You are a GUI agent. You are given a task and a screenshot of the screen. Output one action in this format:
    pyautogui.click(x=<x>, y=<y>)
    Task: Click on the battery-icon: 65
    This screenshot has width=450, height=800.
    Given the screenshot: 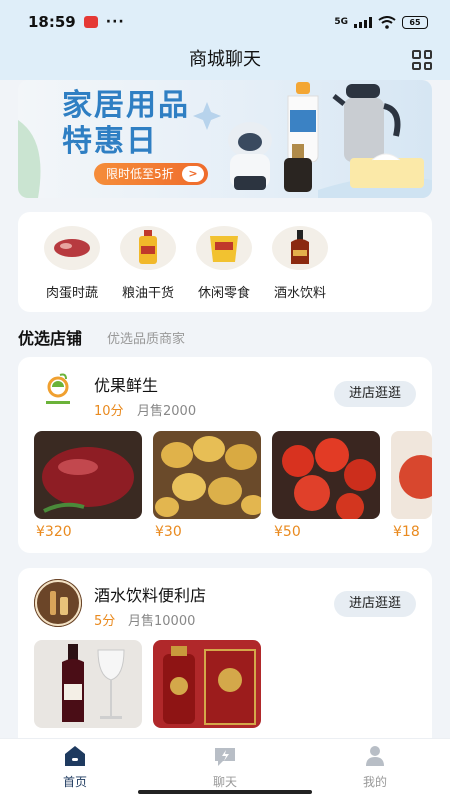 What is the action you would take?
    pyautogui.click(x=415, y=22)
    